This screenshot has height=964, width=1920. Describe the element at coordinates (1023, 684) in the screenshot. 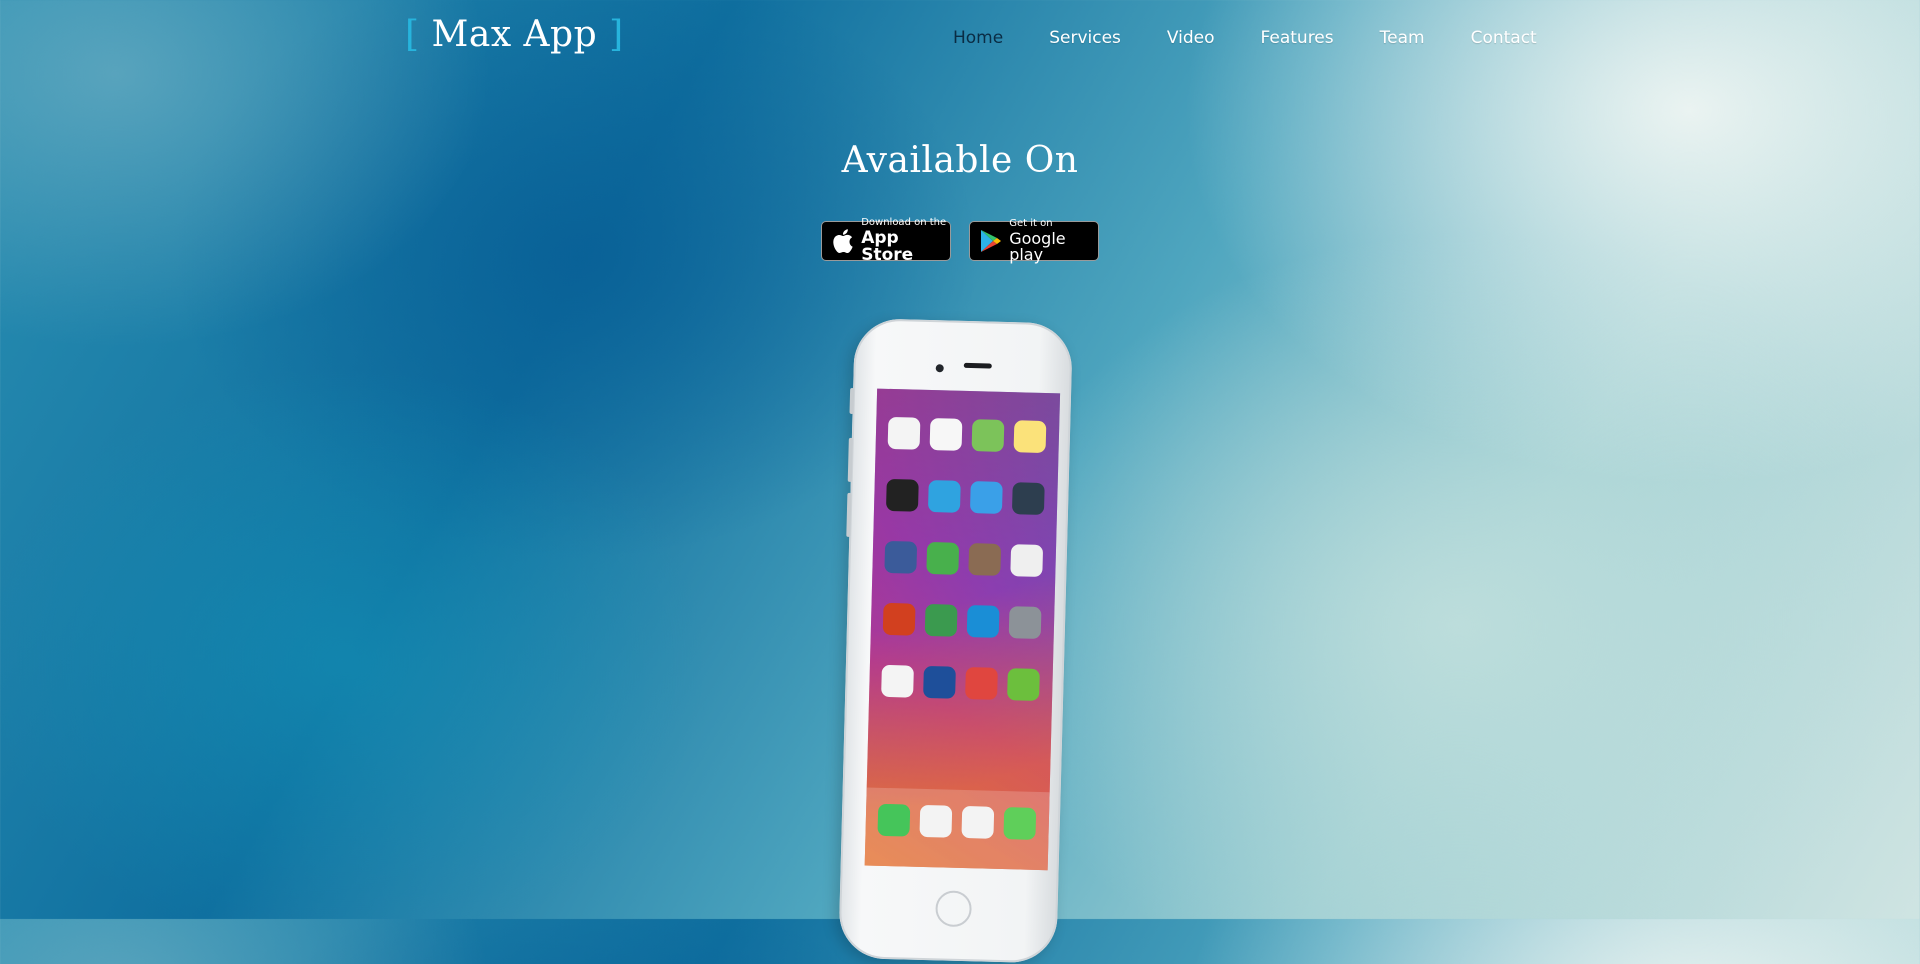

I see `duolingo-app-icon` at that location.